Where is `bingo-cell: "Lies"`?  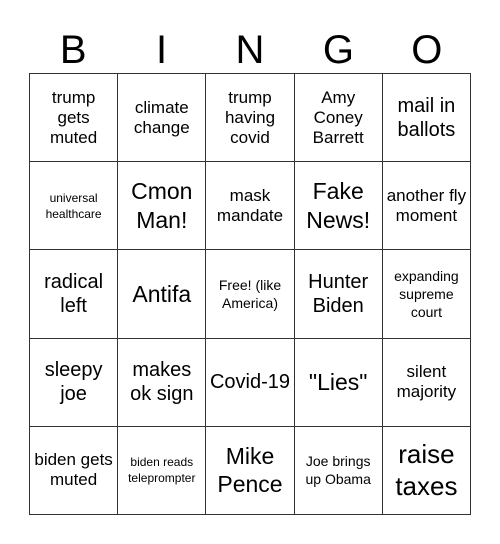 bingo-cell: "Lies" is located at coordinates (338, 382).